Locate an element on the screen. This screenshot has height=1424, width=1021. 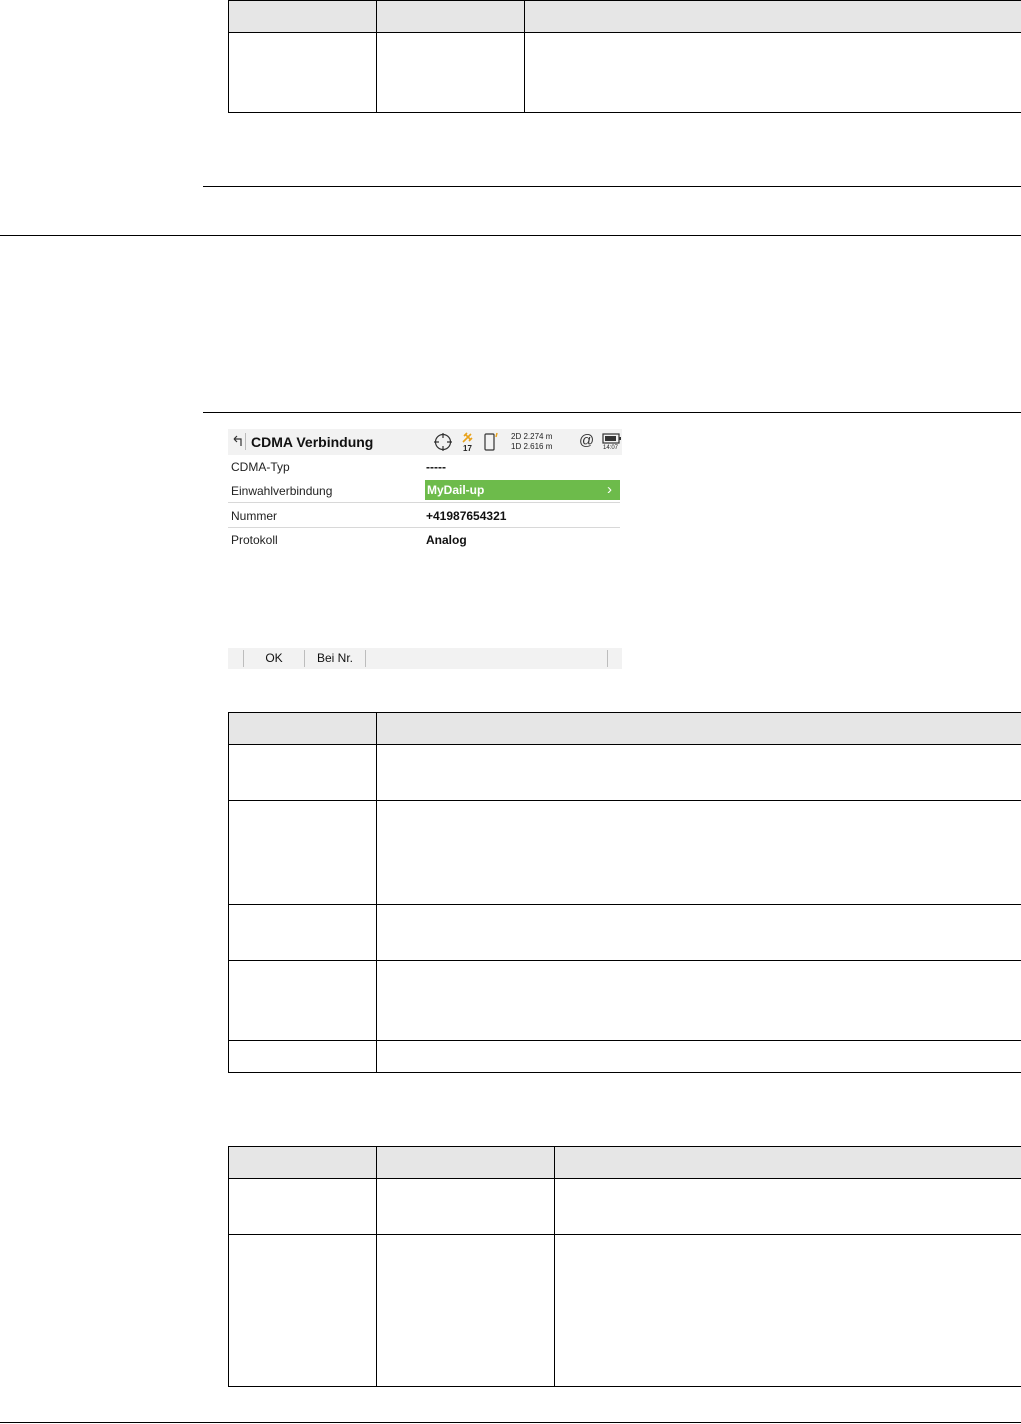
device-icon is located at coordinates (492, 442).